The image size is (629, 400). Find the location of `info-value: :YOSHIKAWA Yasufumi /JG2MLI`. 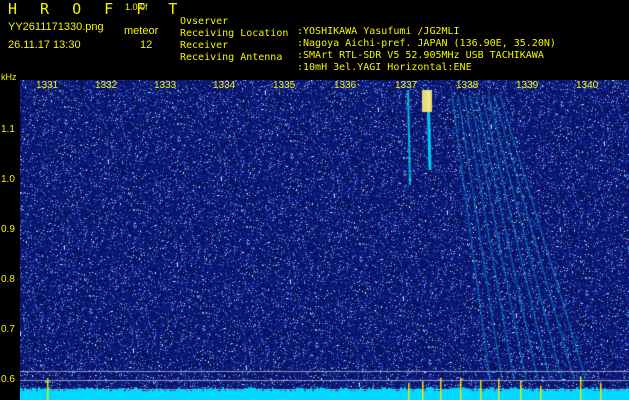

info-value: :YOSHIKAWA Yasufumi /JG2MLI is located at coordinates (378, 31).